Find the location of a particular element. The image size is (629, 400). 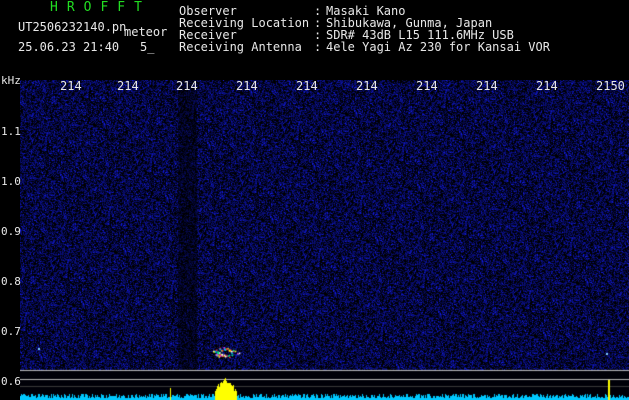

frequency-tick: 1.1 is located at coordinates (11, 131).